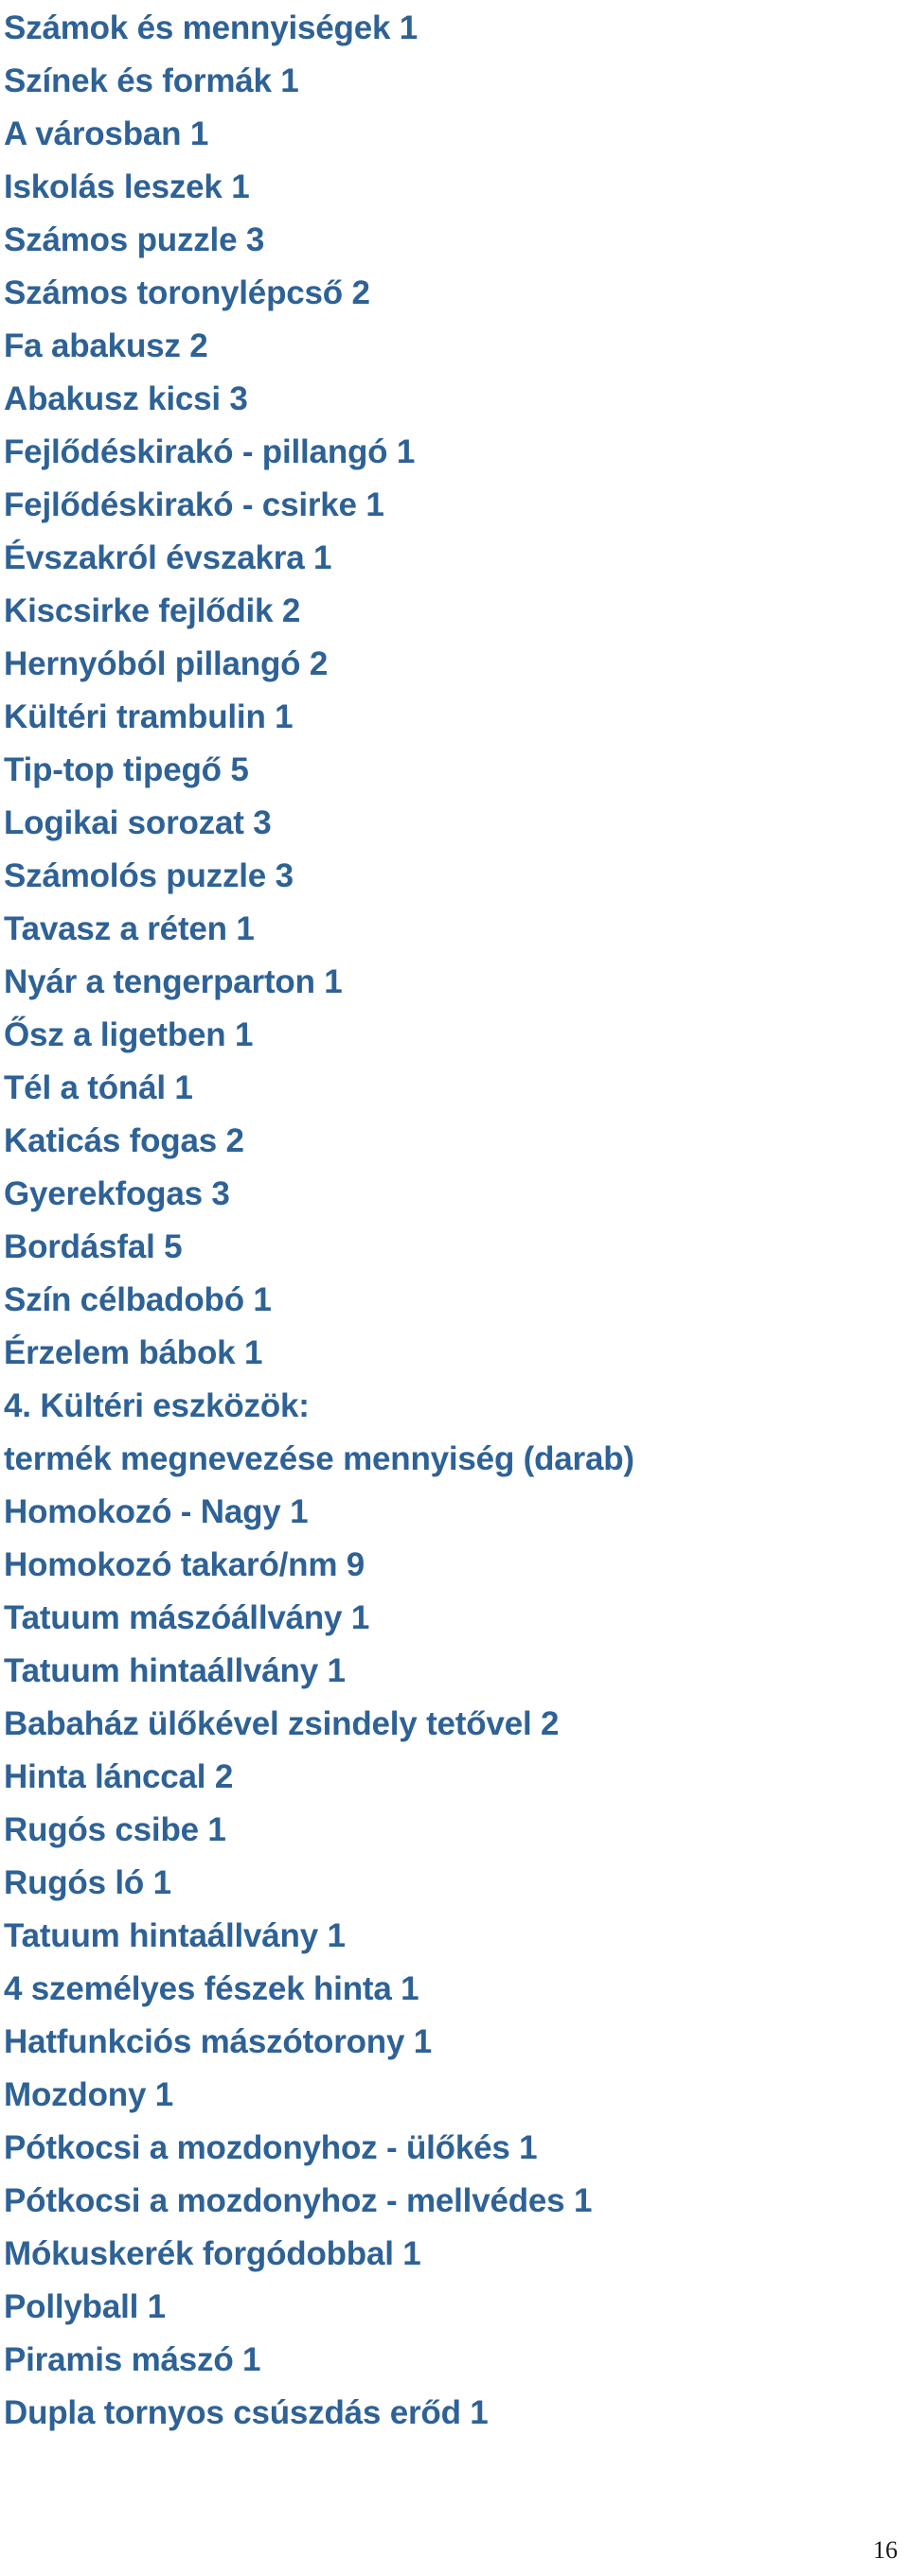 Image resolution: width=909 pixels, height=2576 pixels. I want to click on list-item: Hatfunkciós mászótorony 1, so click(218, 2041).